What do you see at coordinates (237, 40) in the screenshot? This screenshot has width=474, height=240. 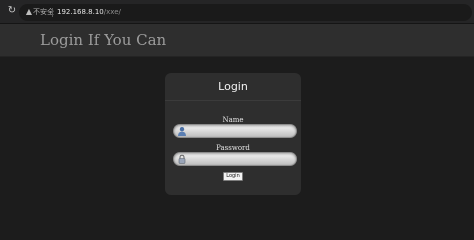 I see `site-header: Login If You Can` at bounding box center [237, 40].